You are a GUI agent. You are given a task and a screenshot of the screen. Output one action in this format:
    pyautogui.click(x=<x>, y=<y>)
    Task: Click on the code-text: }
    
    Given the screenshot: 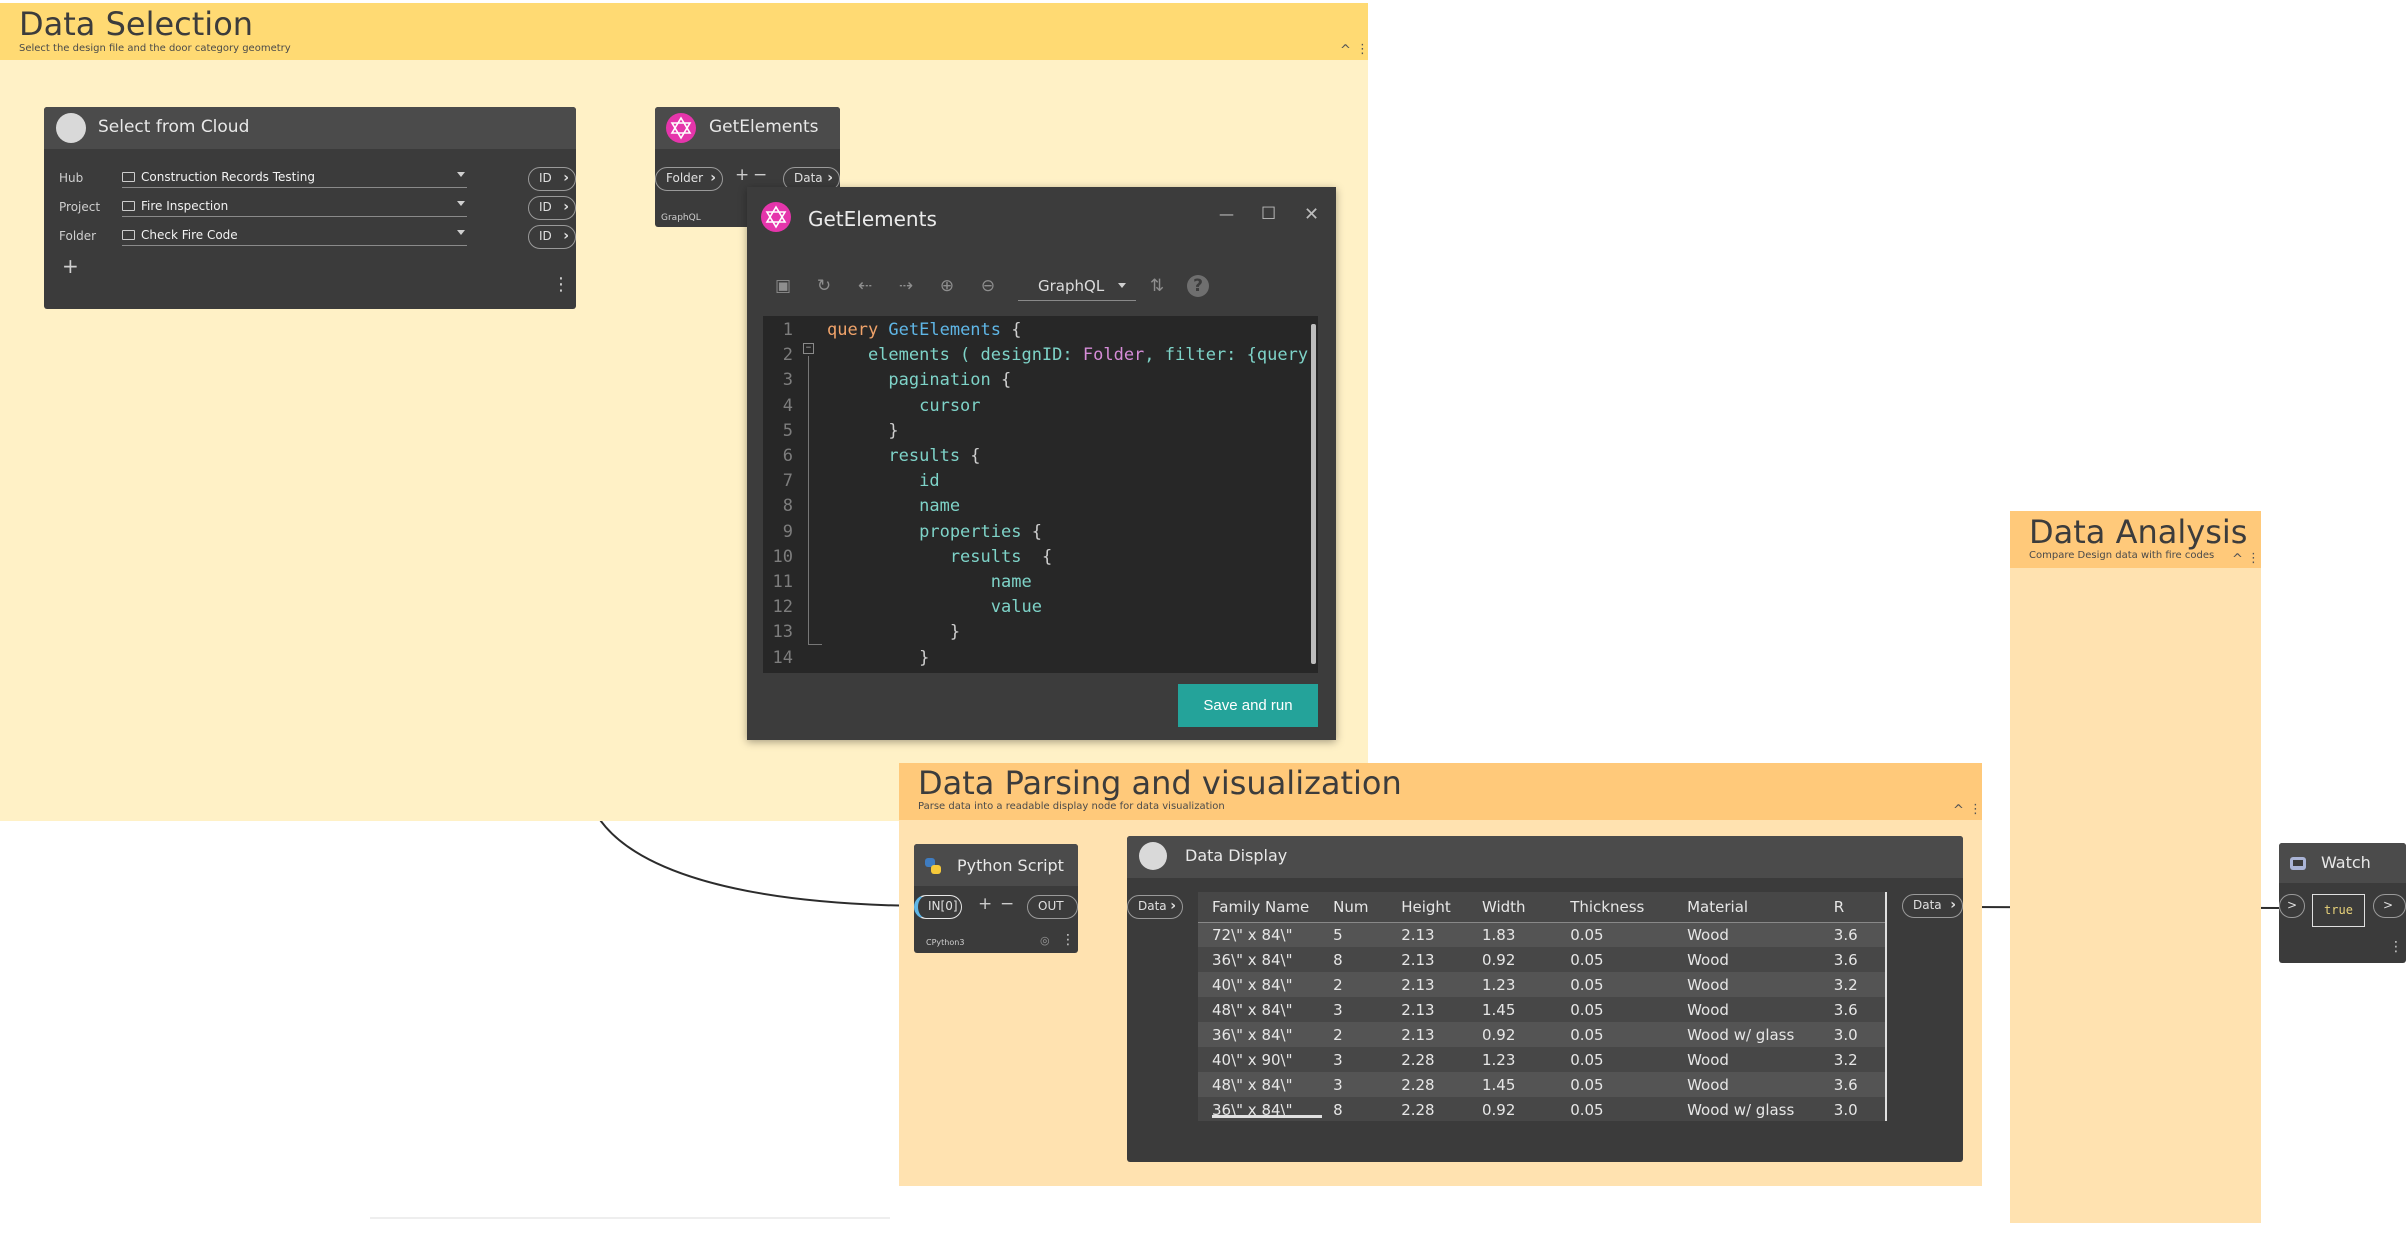 What is the action you would take?
    pyautogui.click(x=878, y=658)
    